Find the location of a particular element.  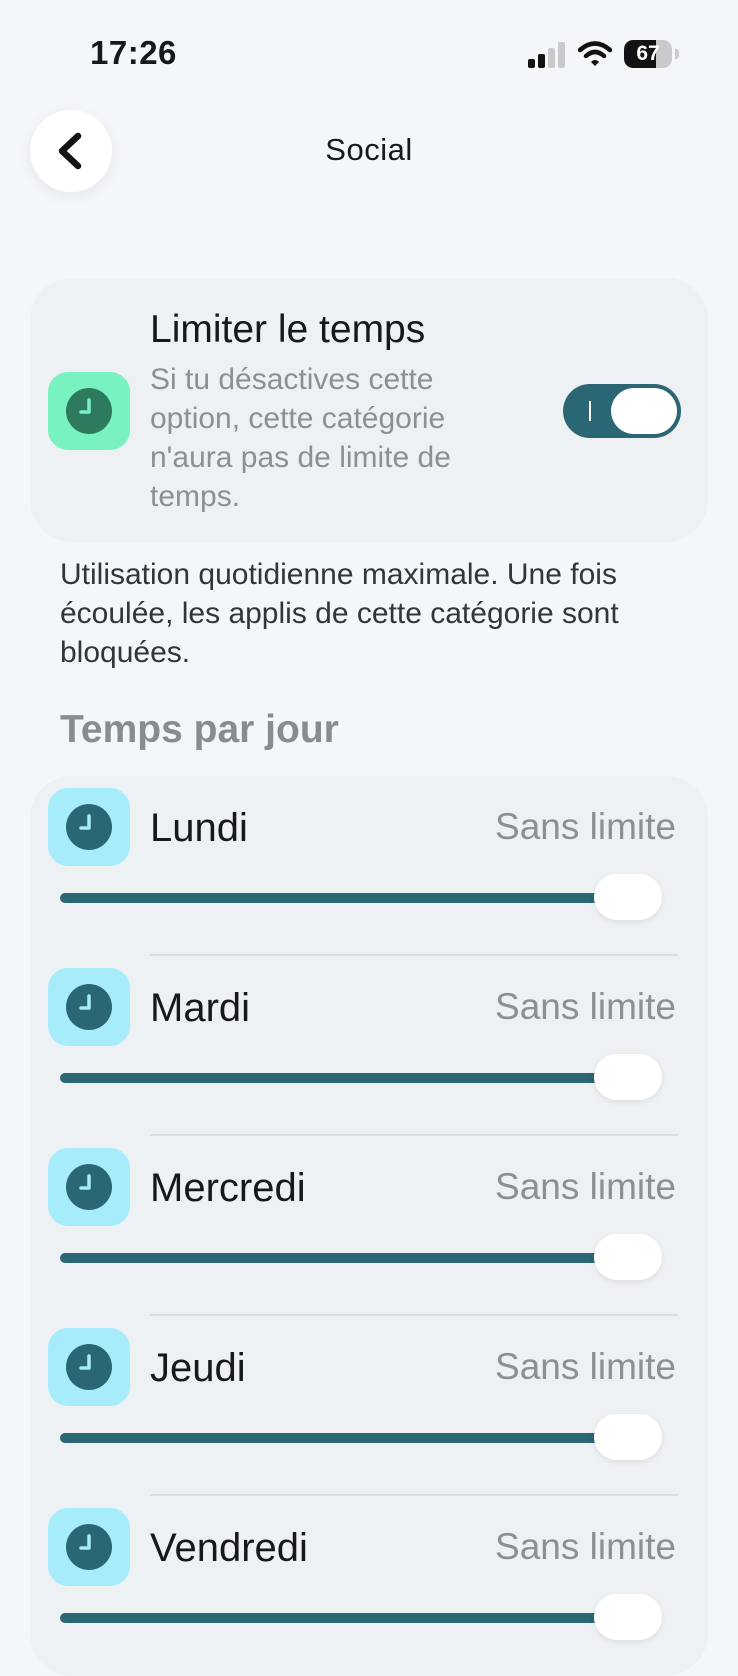

cellular-signal-icon is located at coordinates (546, 55).